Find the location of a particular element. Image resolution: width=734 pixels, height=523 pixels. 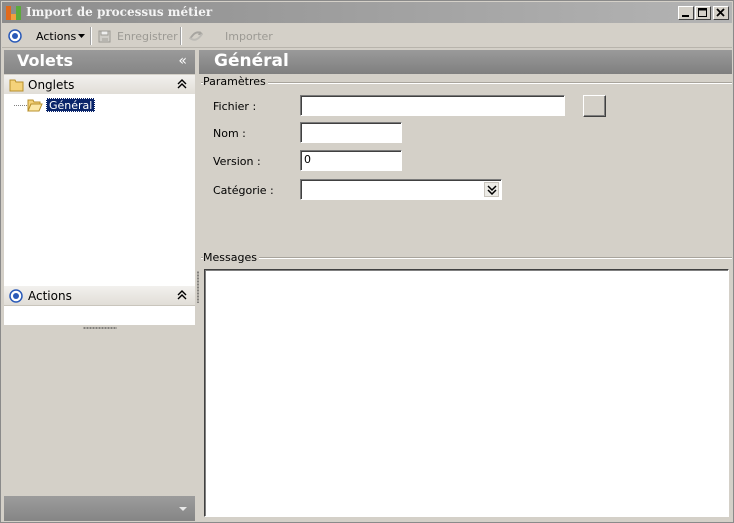

minimize-icon is located at coordinates (685, 16).